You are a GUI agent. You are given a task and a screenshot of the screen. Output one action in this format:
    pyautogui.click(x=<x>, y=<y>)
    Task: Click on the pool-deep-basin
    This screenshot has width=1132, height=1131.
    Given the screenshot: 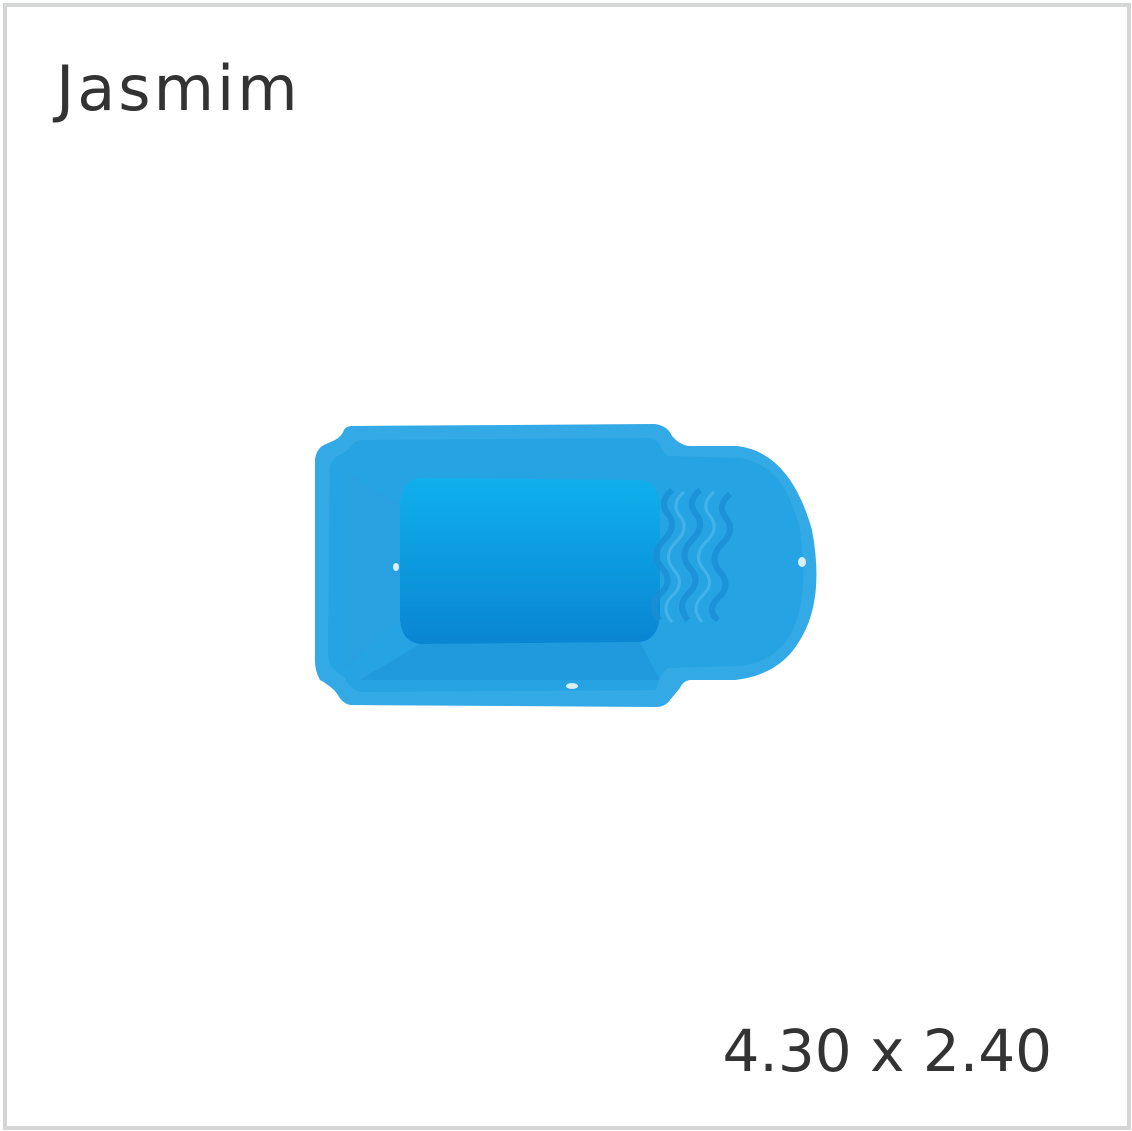 What is the action you would take?
    pyautogui.click(x=530, y=561)
    